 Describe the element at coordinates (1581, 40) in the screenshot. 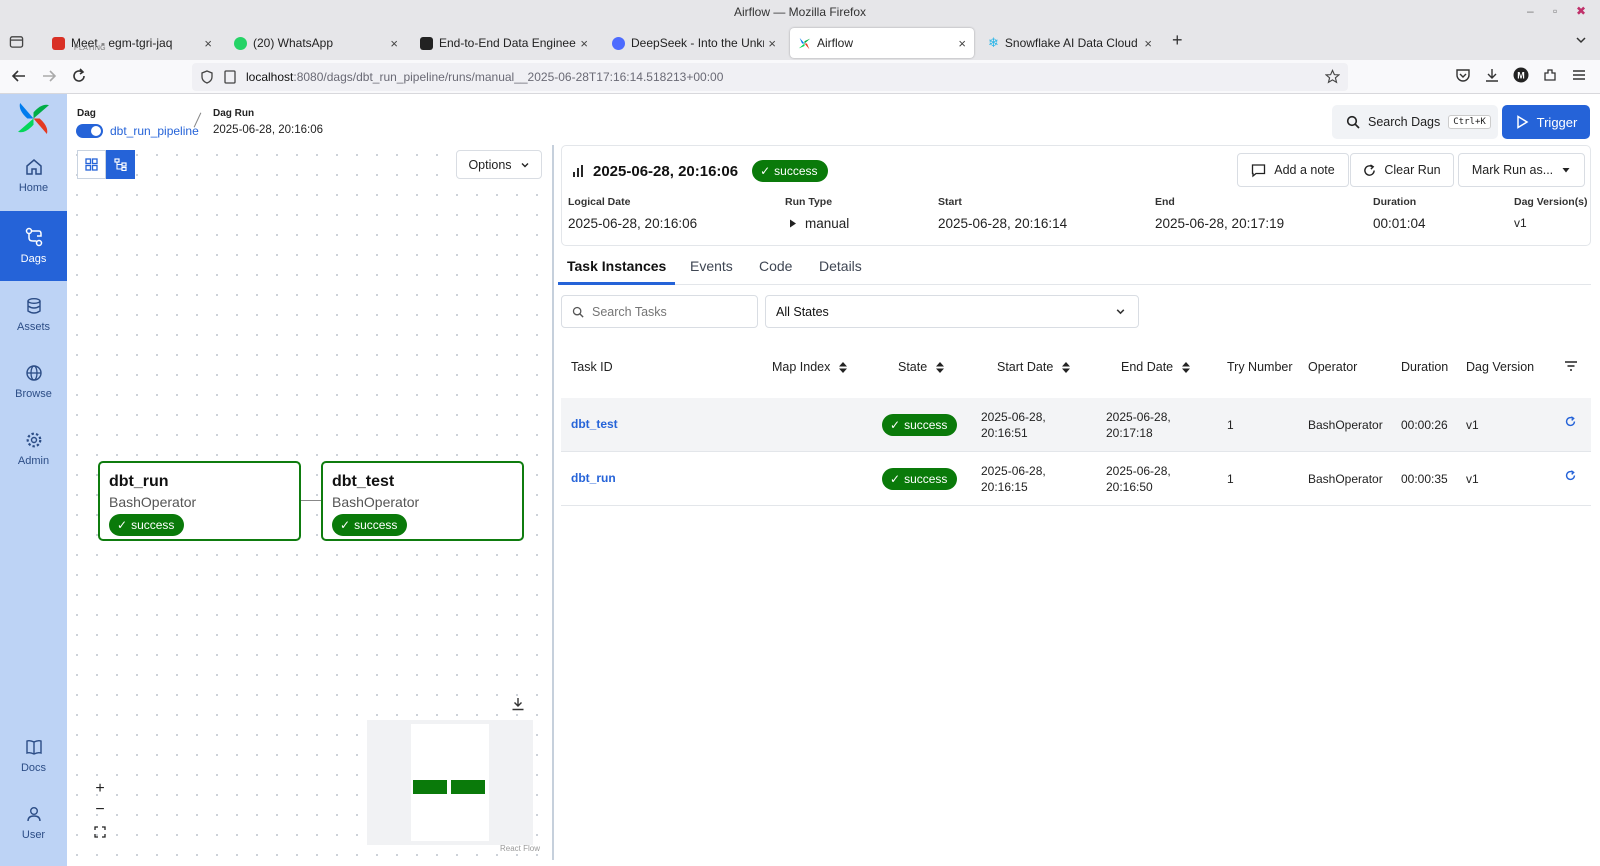

I see `list-tabs-icon` at that location.